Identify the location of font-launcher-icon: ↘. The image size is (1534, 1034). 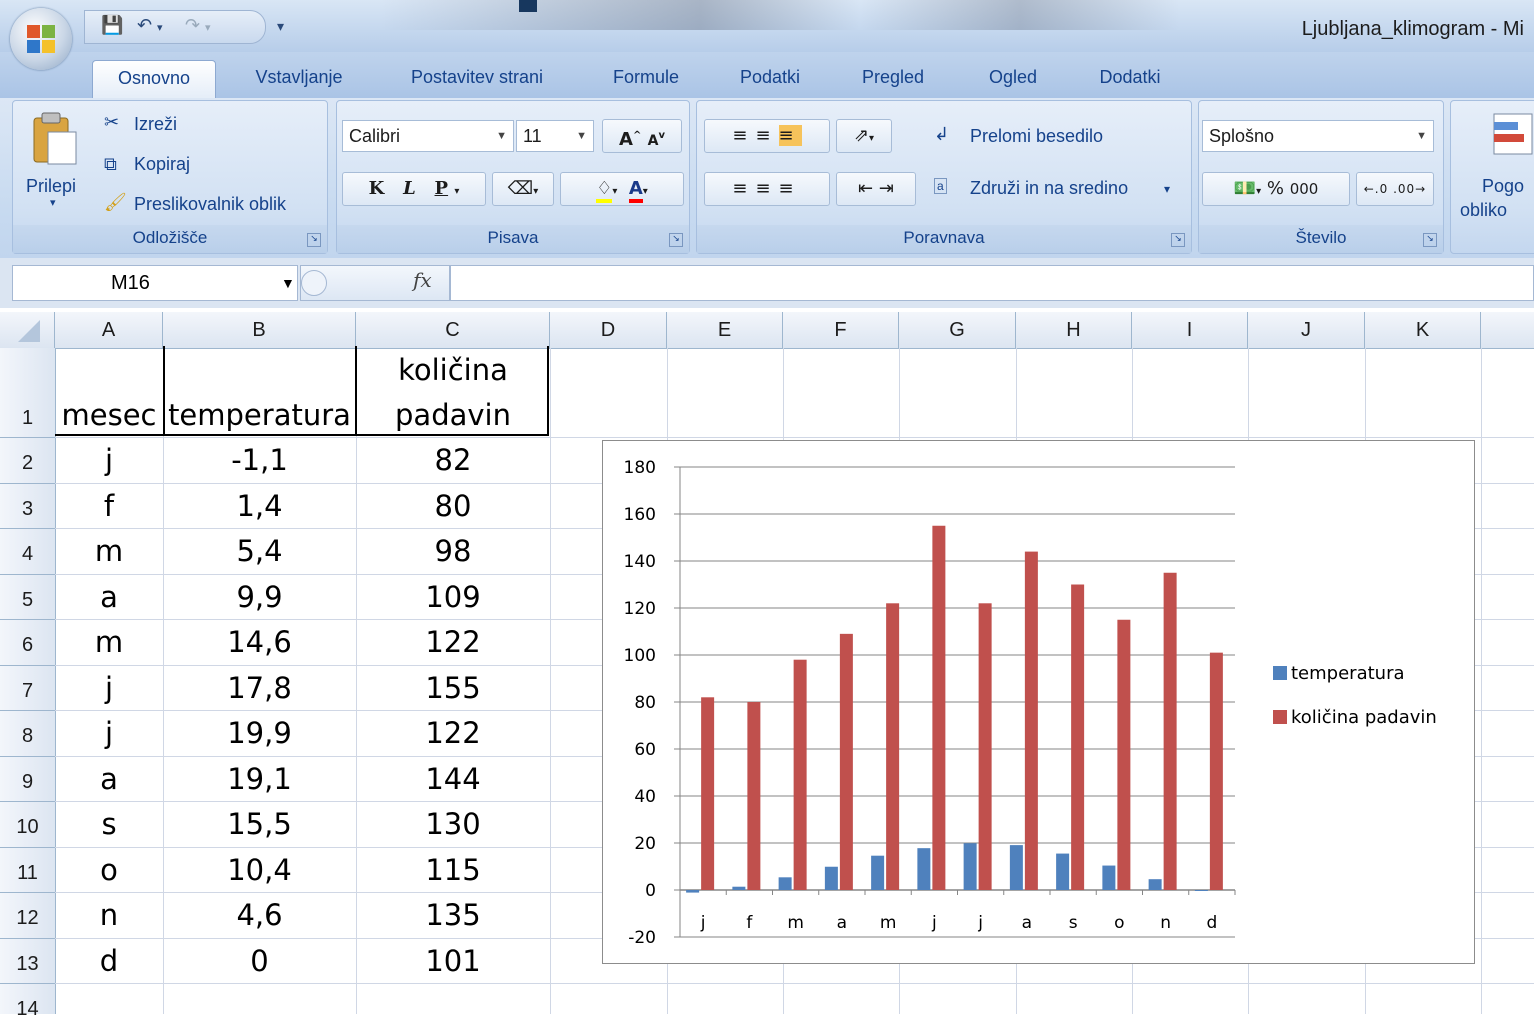
(676, 240).